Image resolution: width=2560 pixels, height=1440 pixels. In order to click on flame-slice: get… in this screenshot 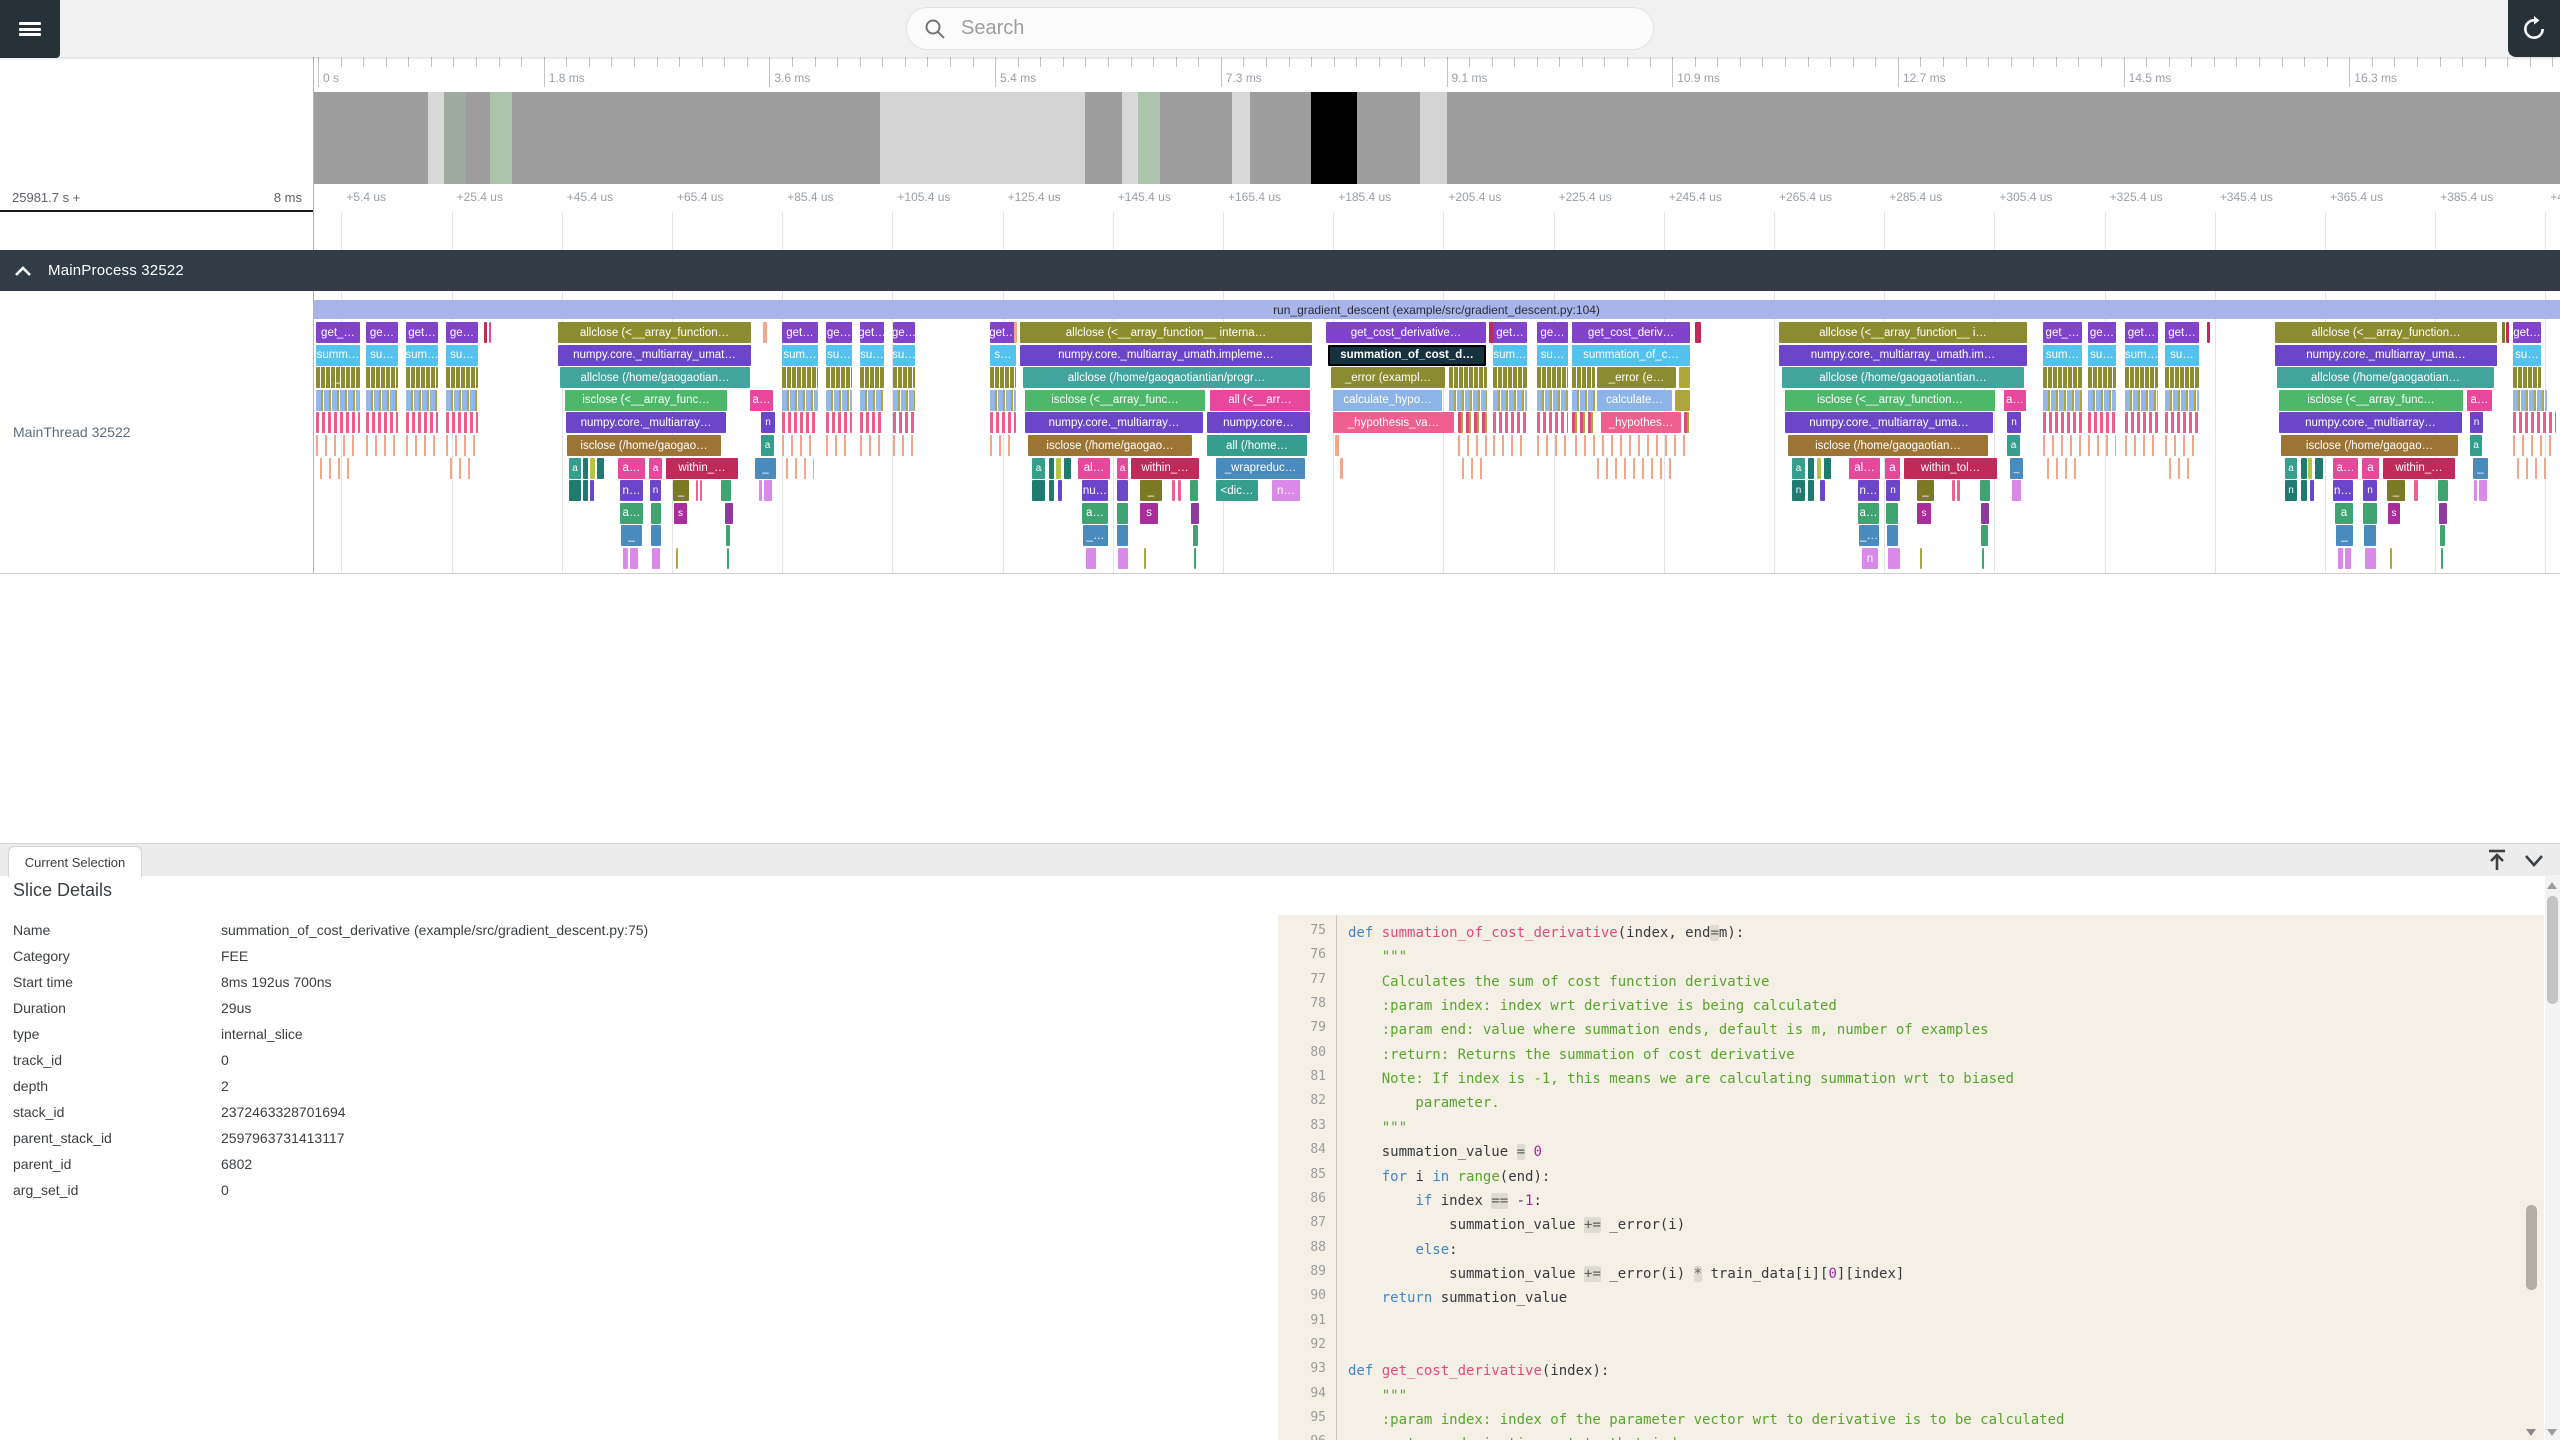, I will do `click(872, 332)`.